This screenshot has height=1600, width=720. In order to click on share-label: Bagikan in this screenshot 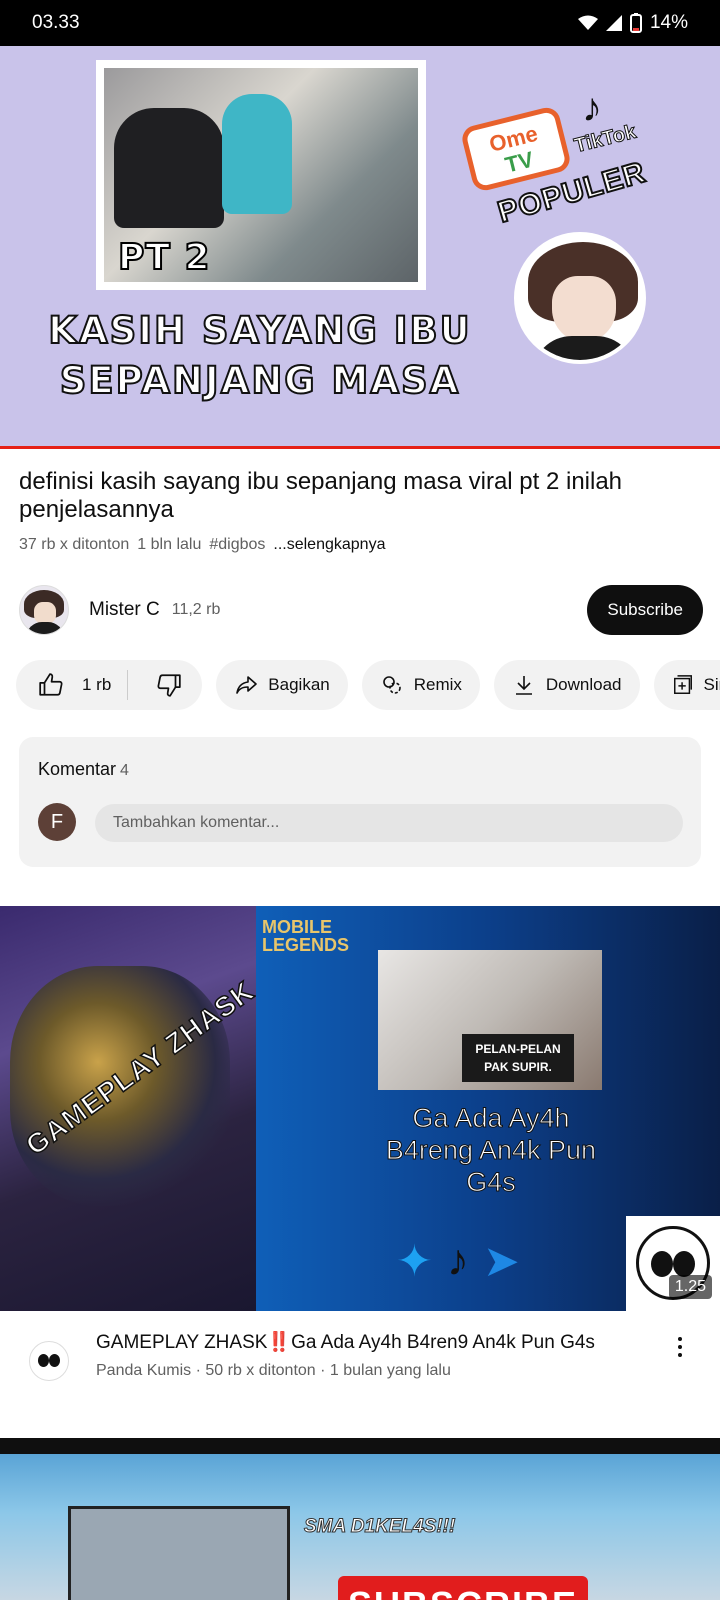, I will do `click(299, 684)`.